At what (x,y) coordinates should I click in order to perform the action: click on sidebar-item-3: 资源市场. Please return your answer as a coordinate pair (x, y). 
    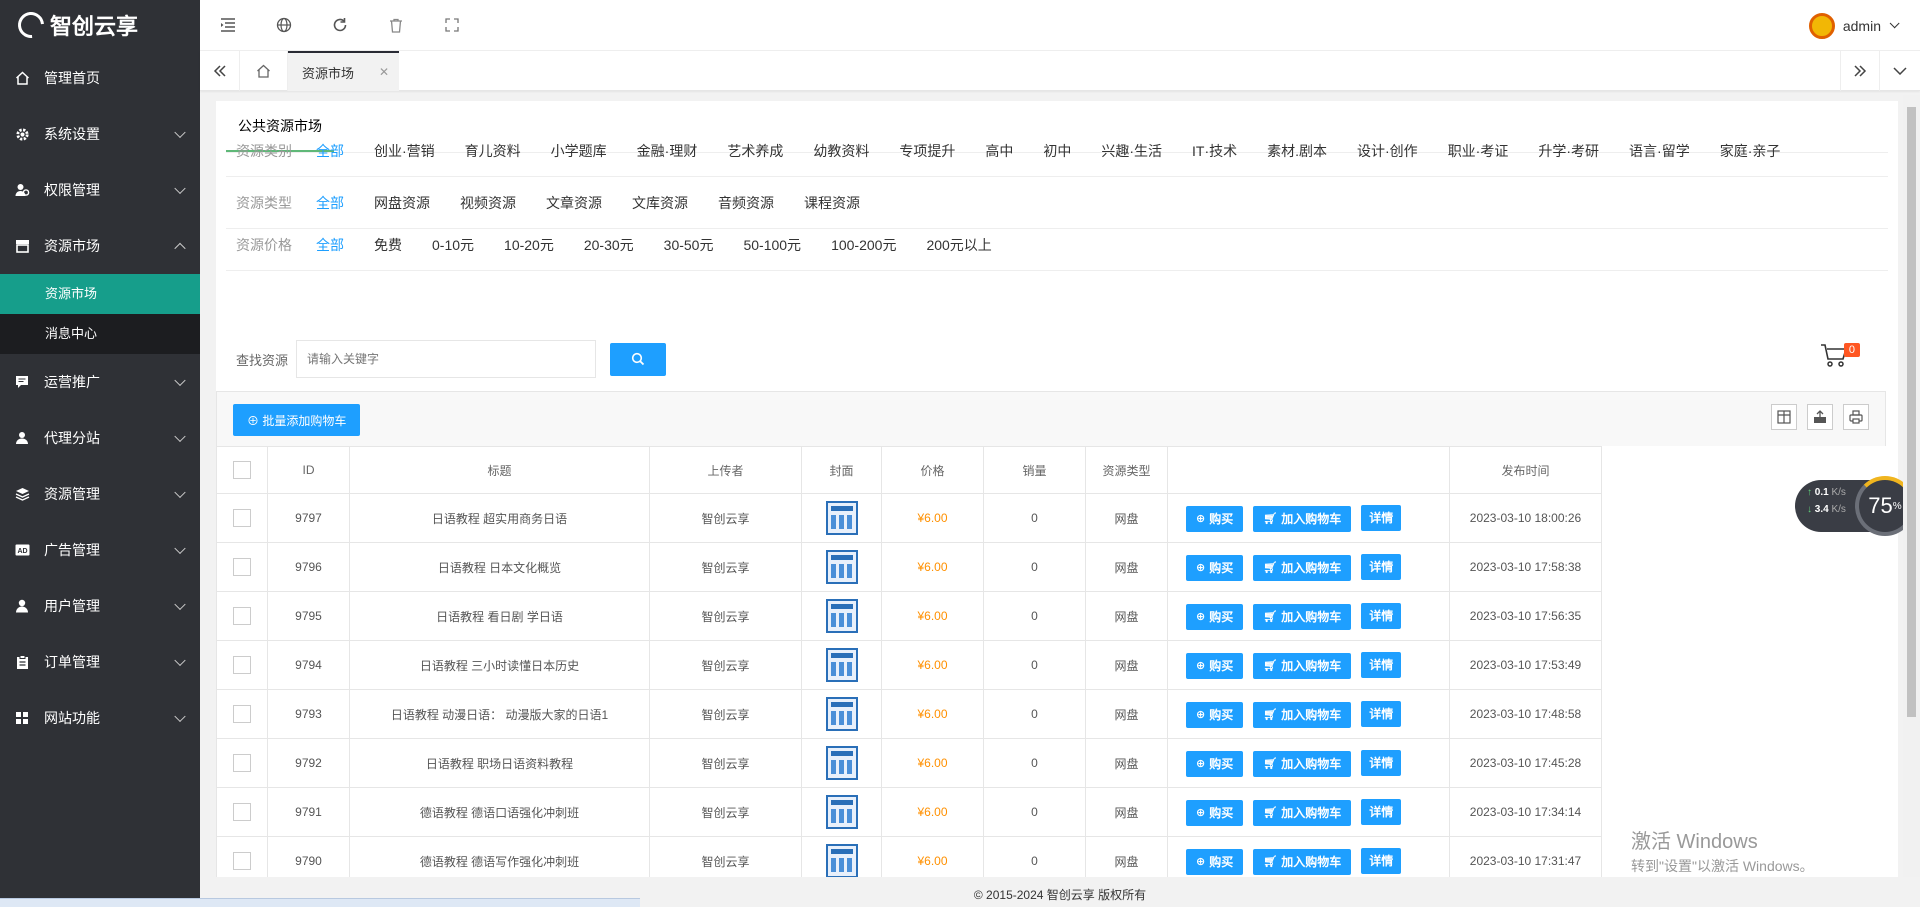
    Looking at the image, I should click on (100, 246).